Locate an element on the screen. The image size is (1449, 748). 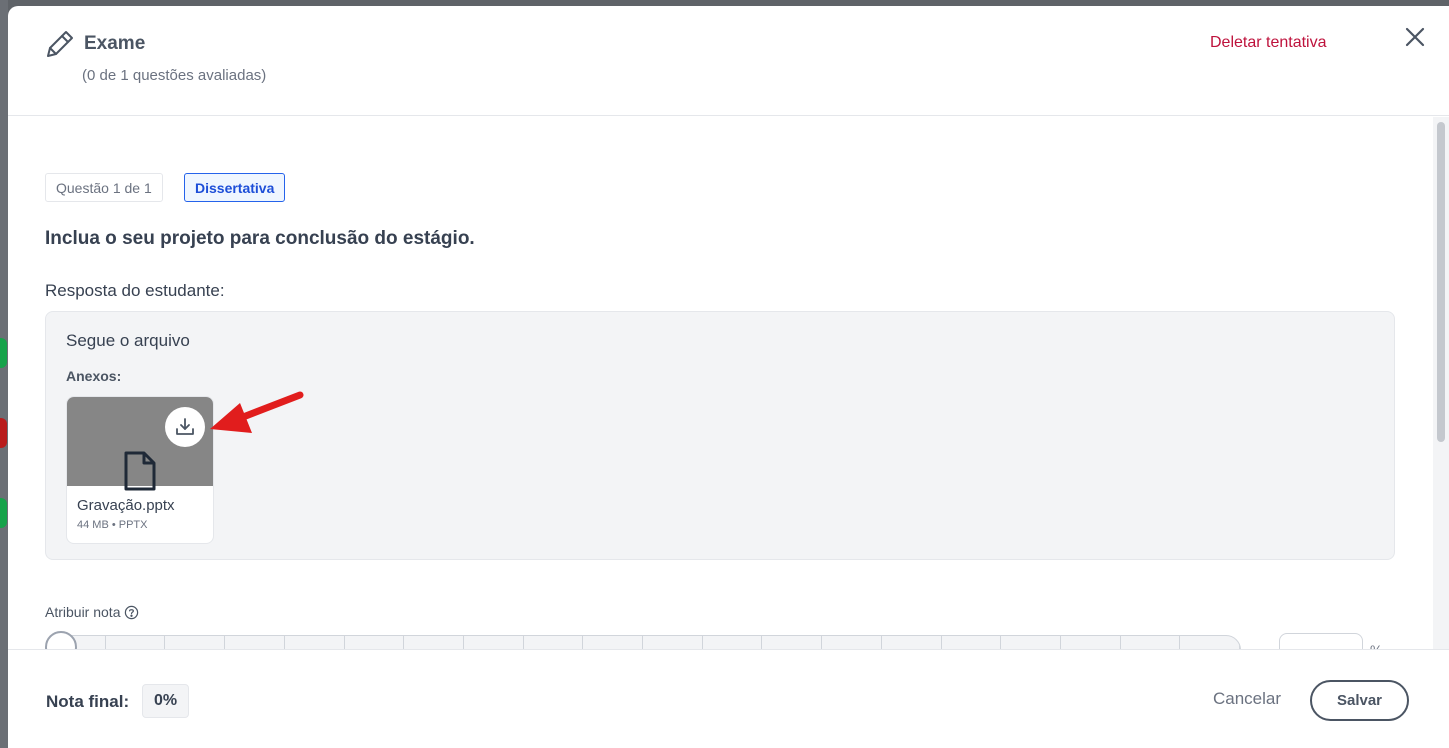
download-button is located at coordinates (185, 427).